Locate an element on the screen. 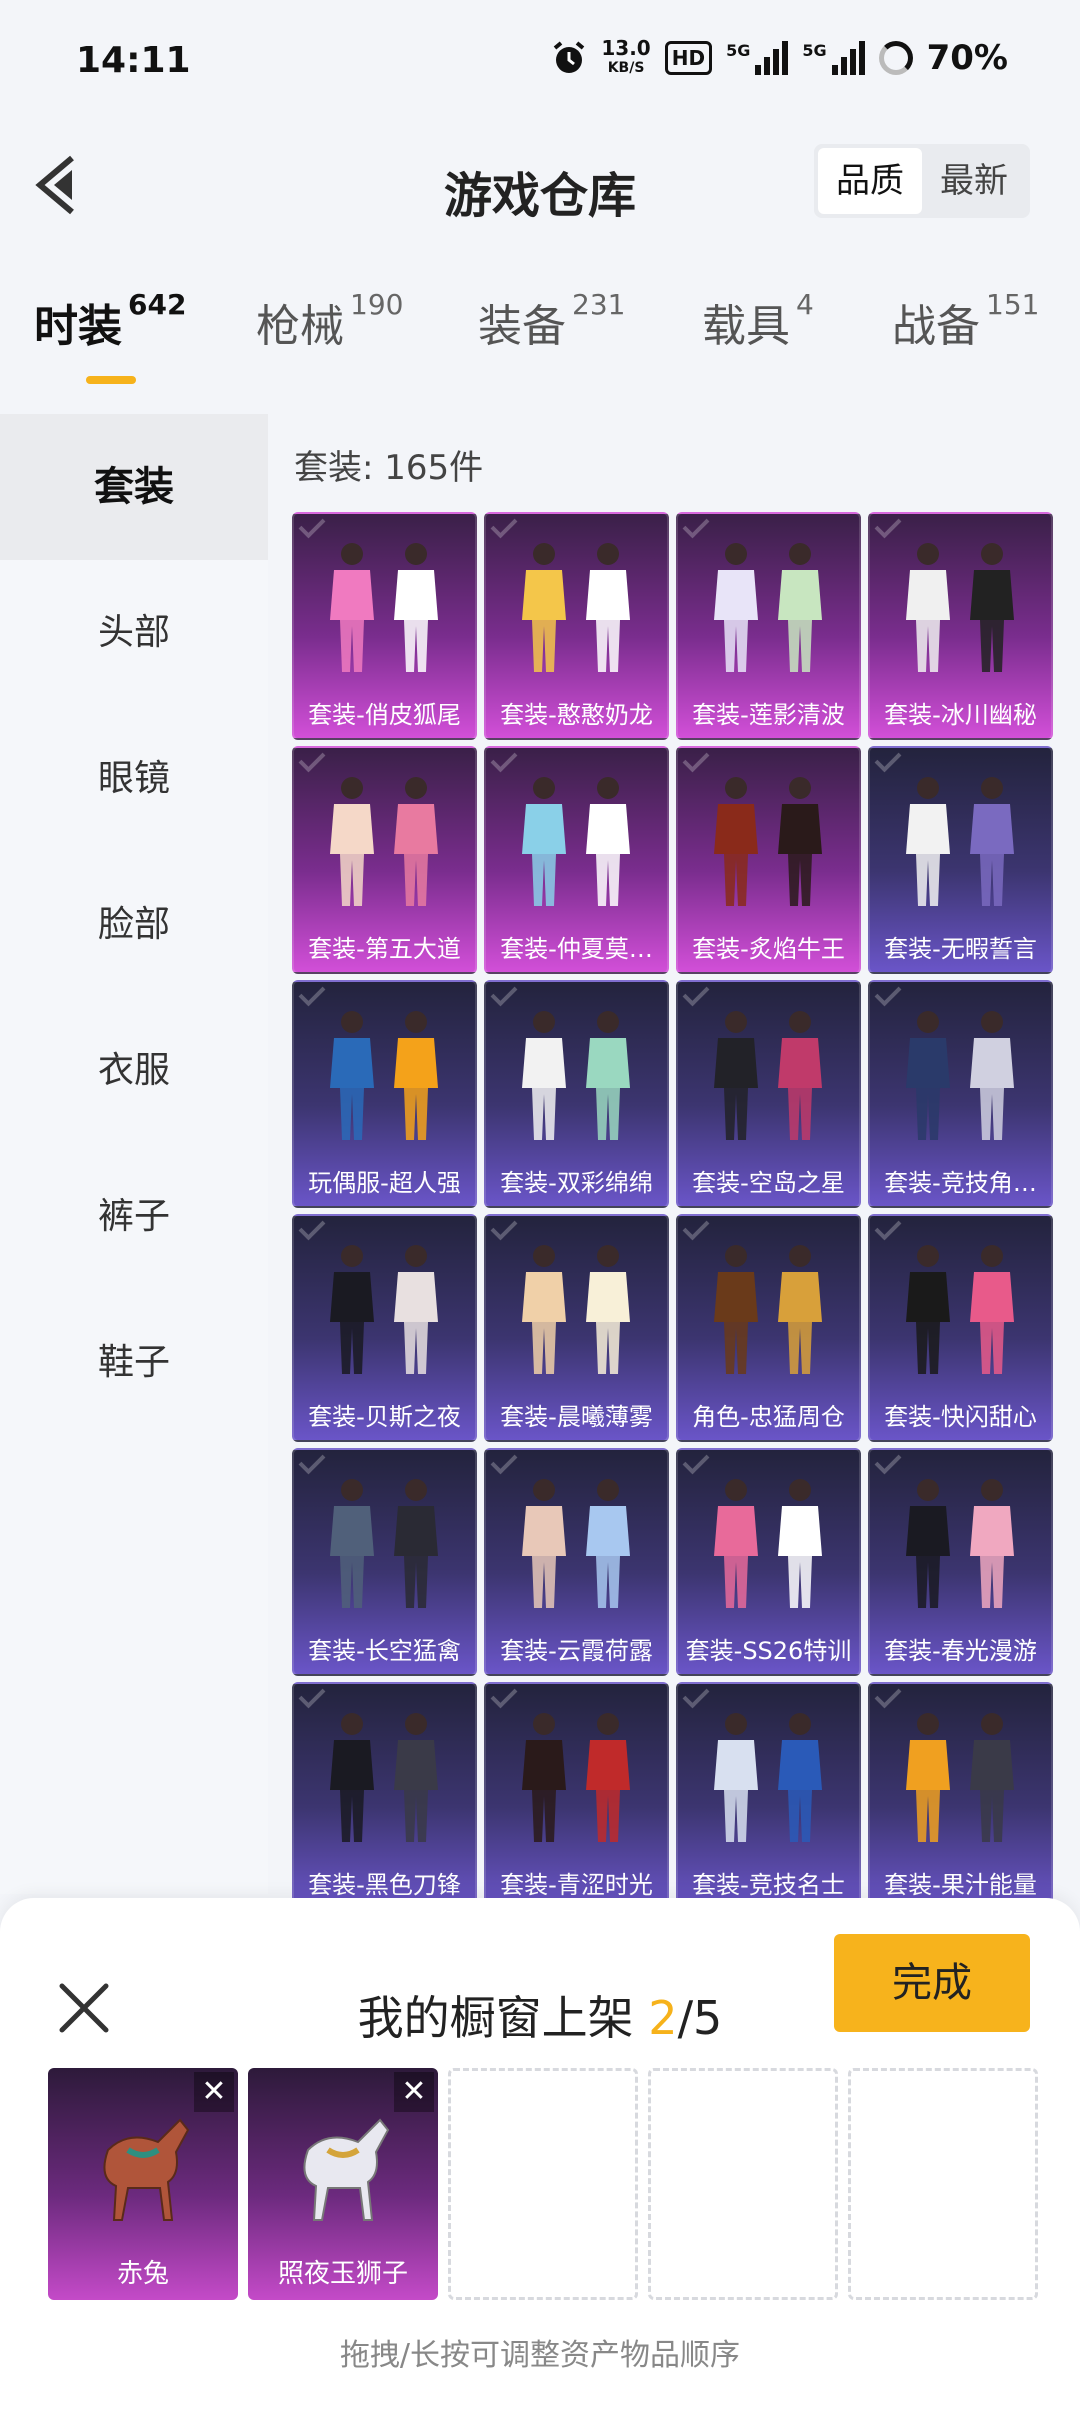 This screenshot has height=2414, width=1080. tab-label: 装备 is located at coordinates (522, 326).